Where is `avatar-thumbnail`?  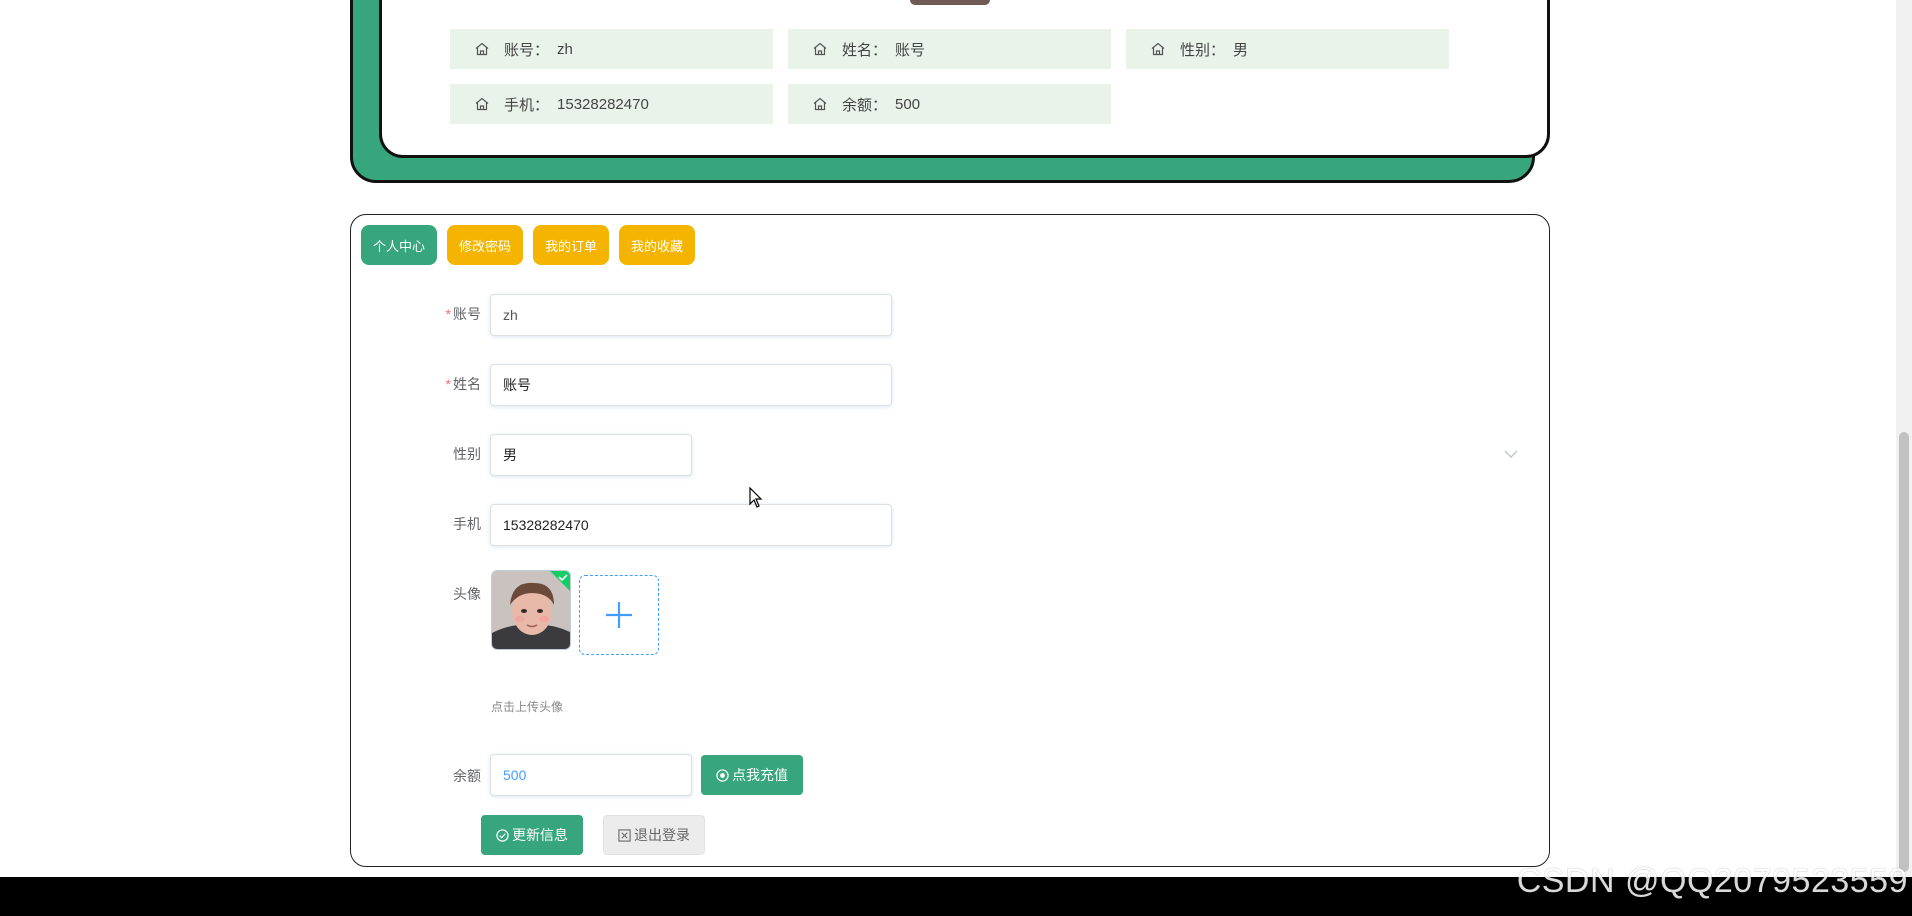 avatar-thumbnail is located at coordinates (531, 610).